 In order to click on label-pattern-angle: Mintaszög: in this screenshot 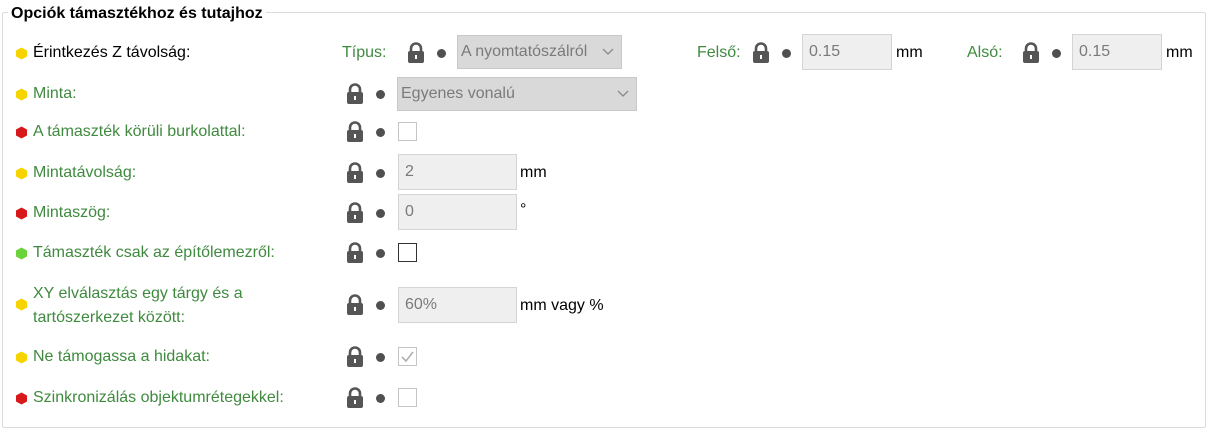, I will do `click(72, 212)`.